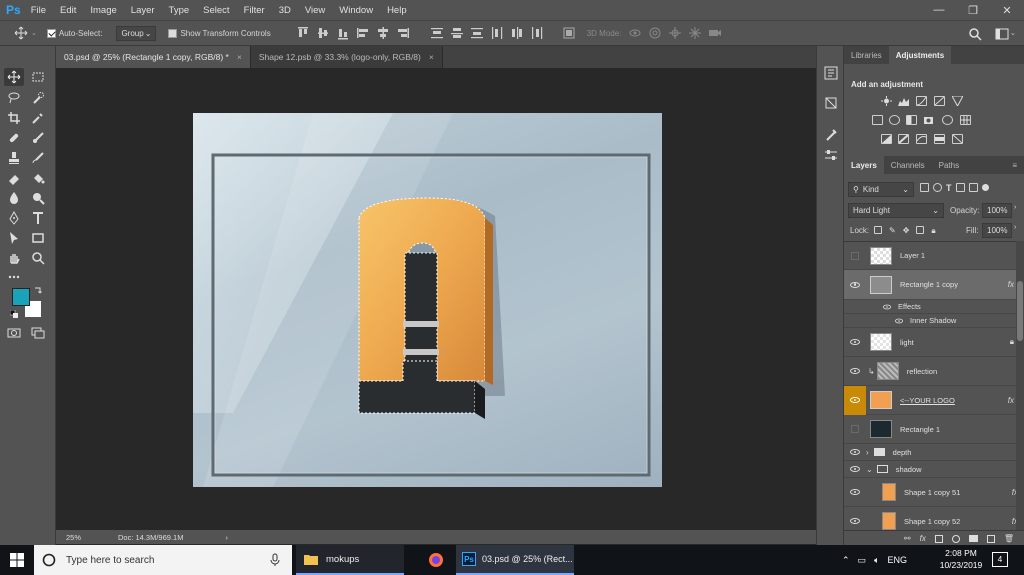  Describe the element at coordinates (537, 33) in the screenshot. I see `distribute-right-icon` at that location.